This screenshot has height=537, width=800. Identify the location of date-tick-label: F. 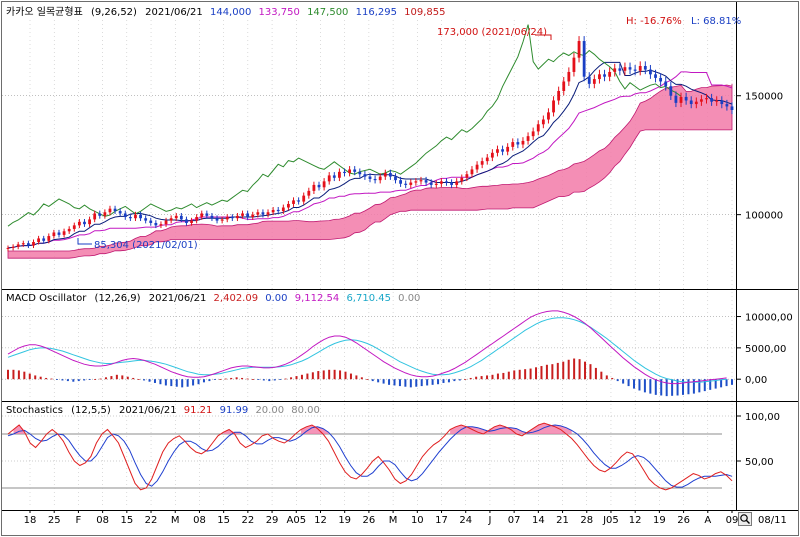
(79, 520).